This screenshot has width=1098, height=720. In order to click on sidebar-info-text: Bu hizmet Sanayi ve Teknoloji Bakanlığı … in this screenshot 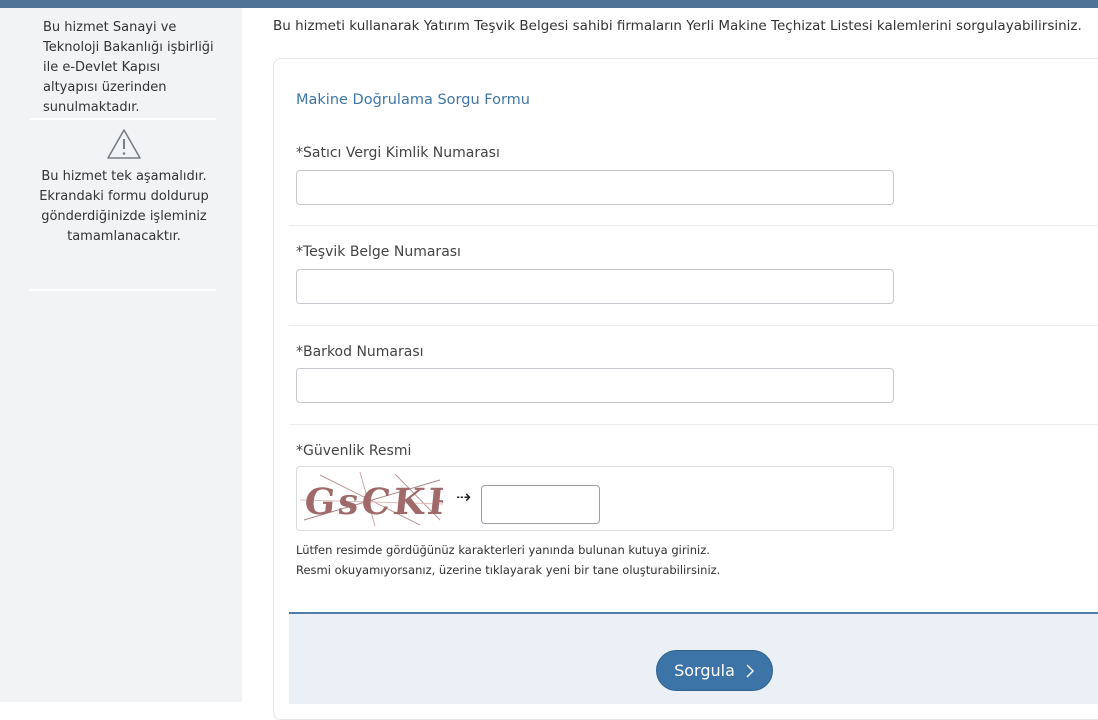, I will do `click(128, 67)`.